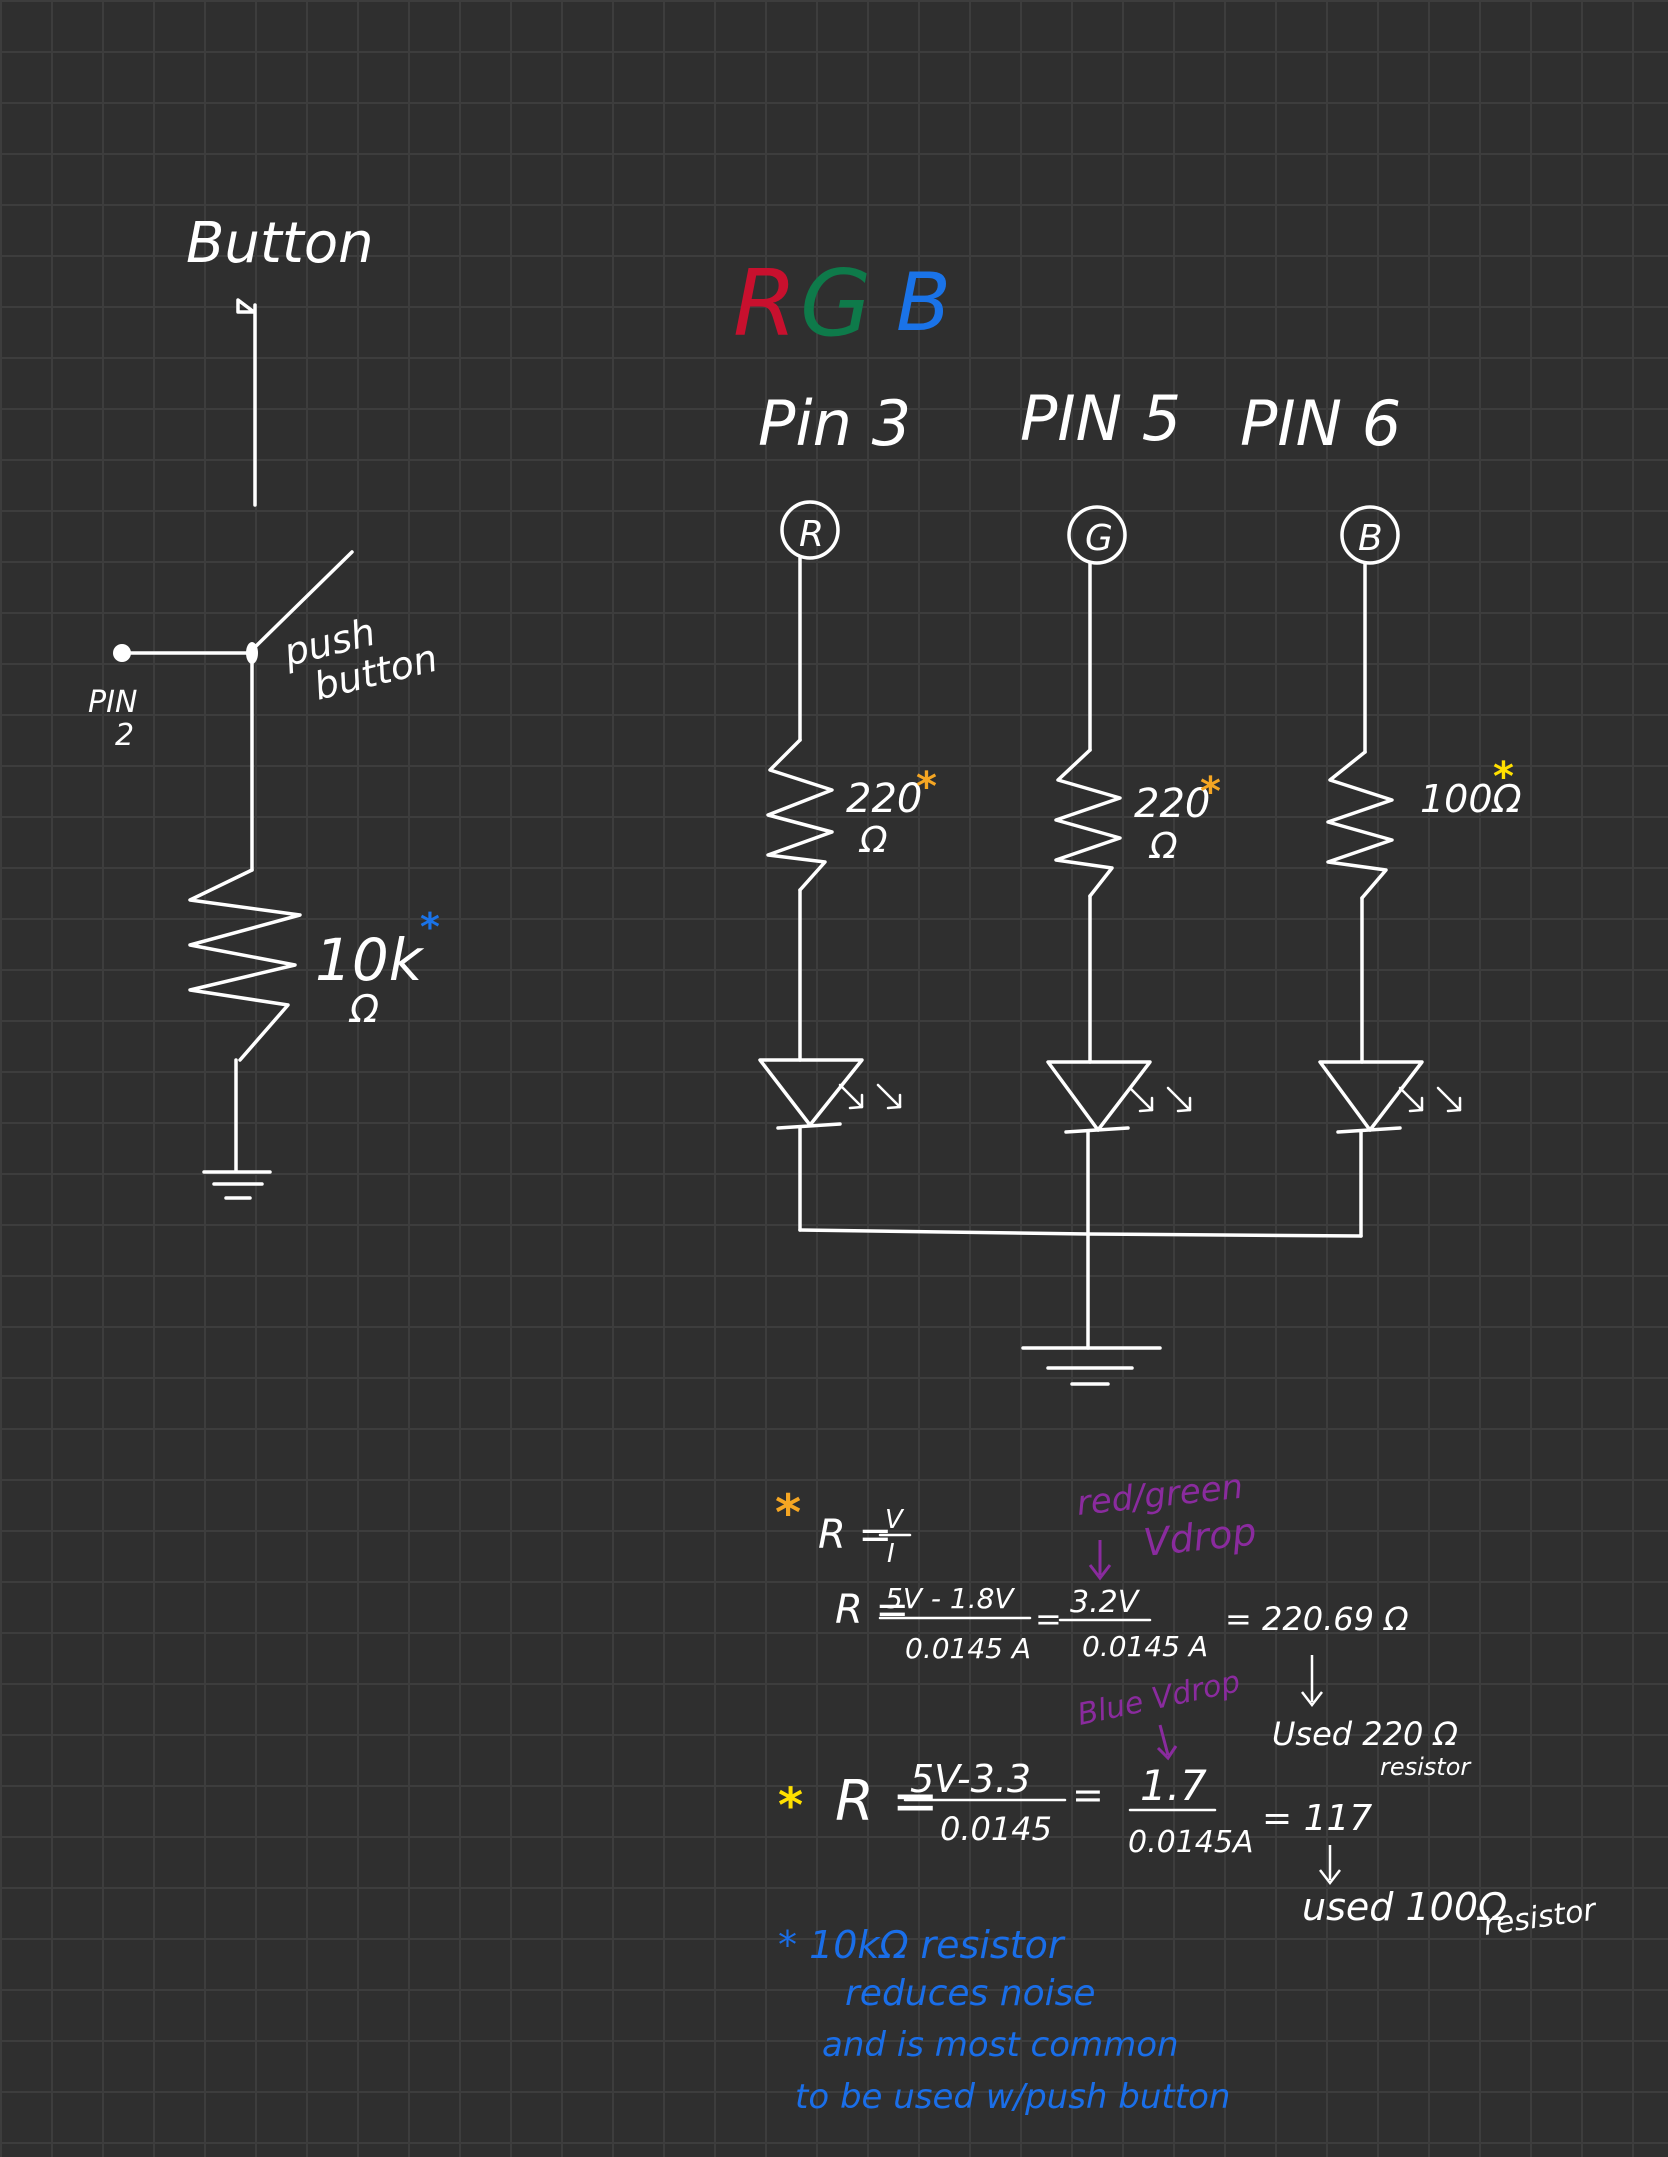 The image size is (1668, 2157). Describe the element at coordinates (1365, 1734) in the screenshot. I see `calc-rg-used: Used 220 Ω` at that location.